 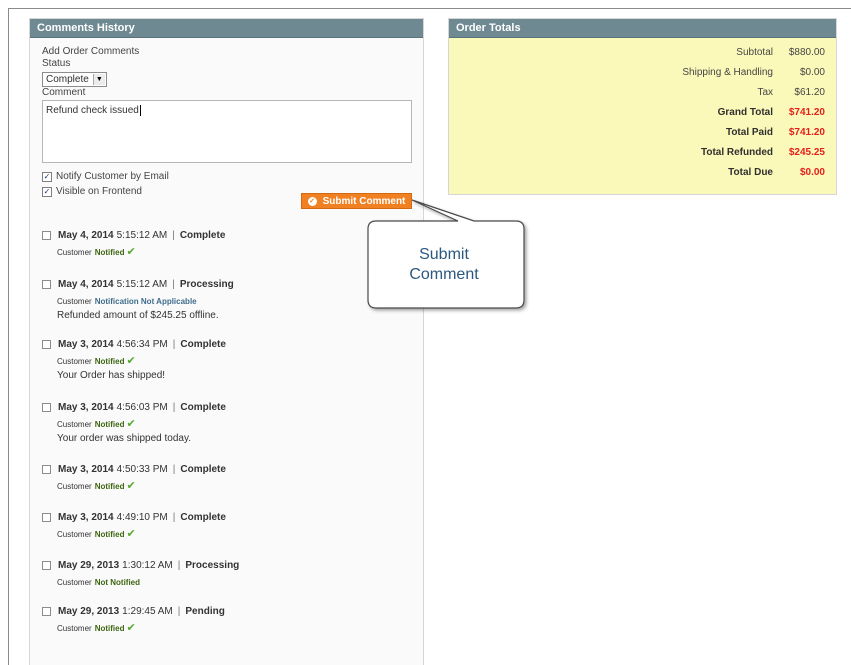 I want to click on totals-value: $741.20, so click(x=806, y=112).